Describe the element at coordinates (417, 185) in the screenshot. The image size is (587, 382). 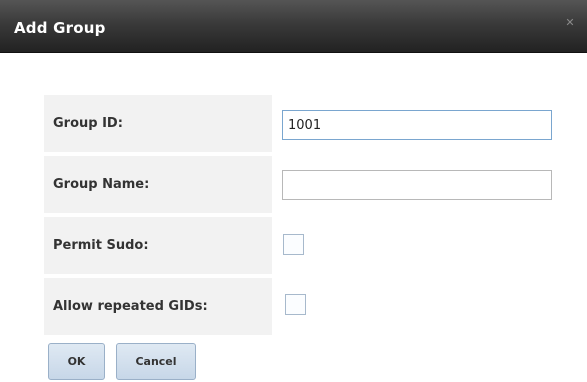
I see `group-name-input` at that location.